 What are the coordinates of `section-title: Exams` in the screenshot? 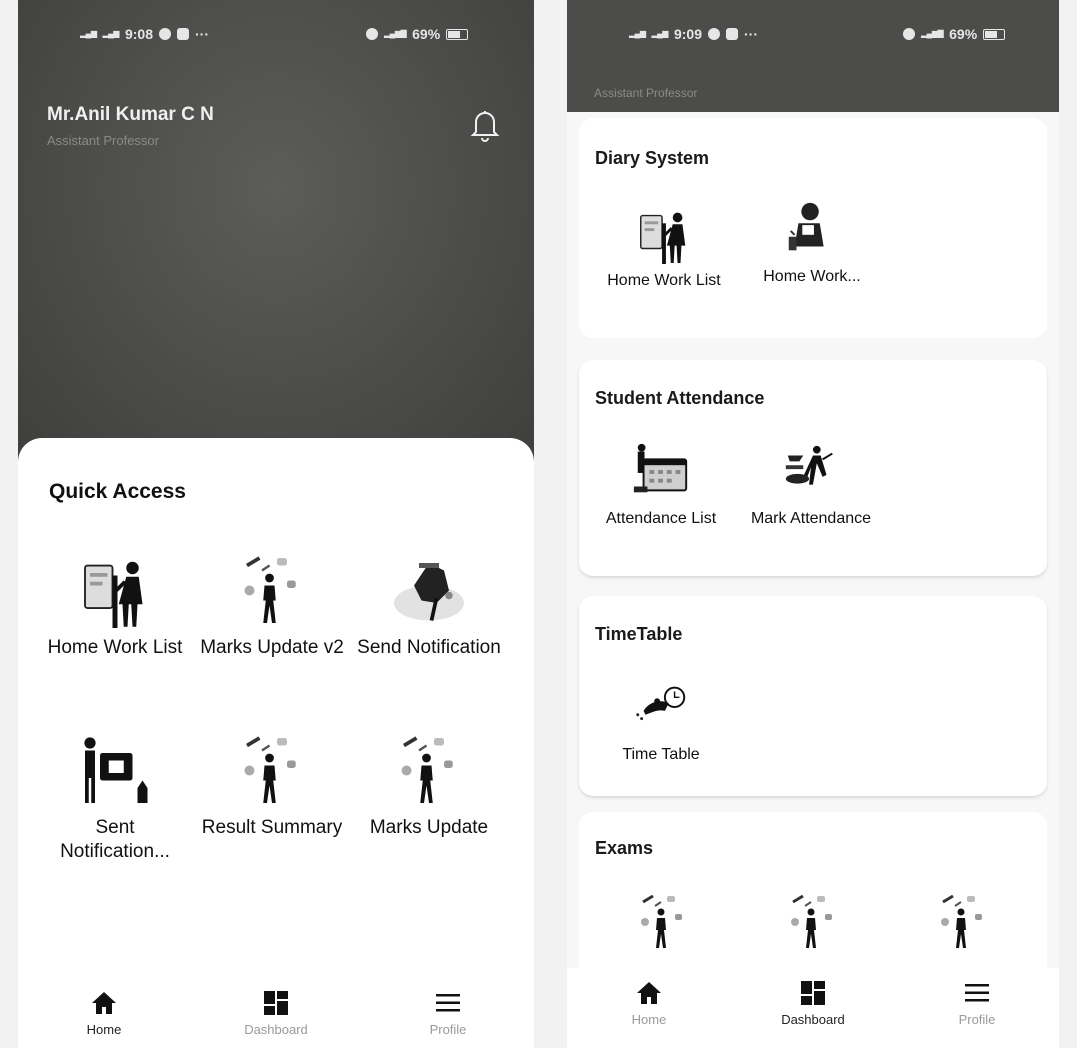 It's located at (624, 848).